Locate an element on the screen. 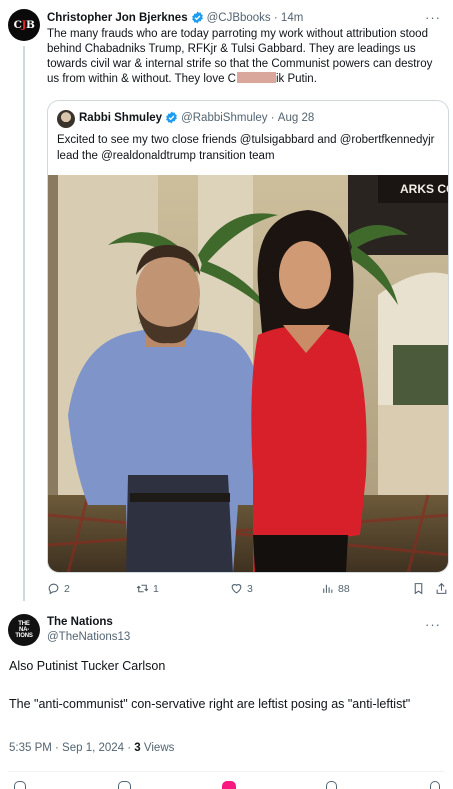 This screenshot has width=453, height=789. reply-views-count: 3 is located at coordinates (137, 748).